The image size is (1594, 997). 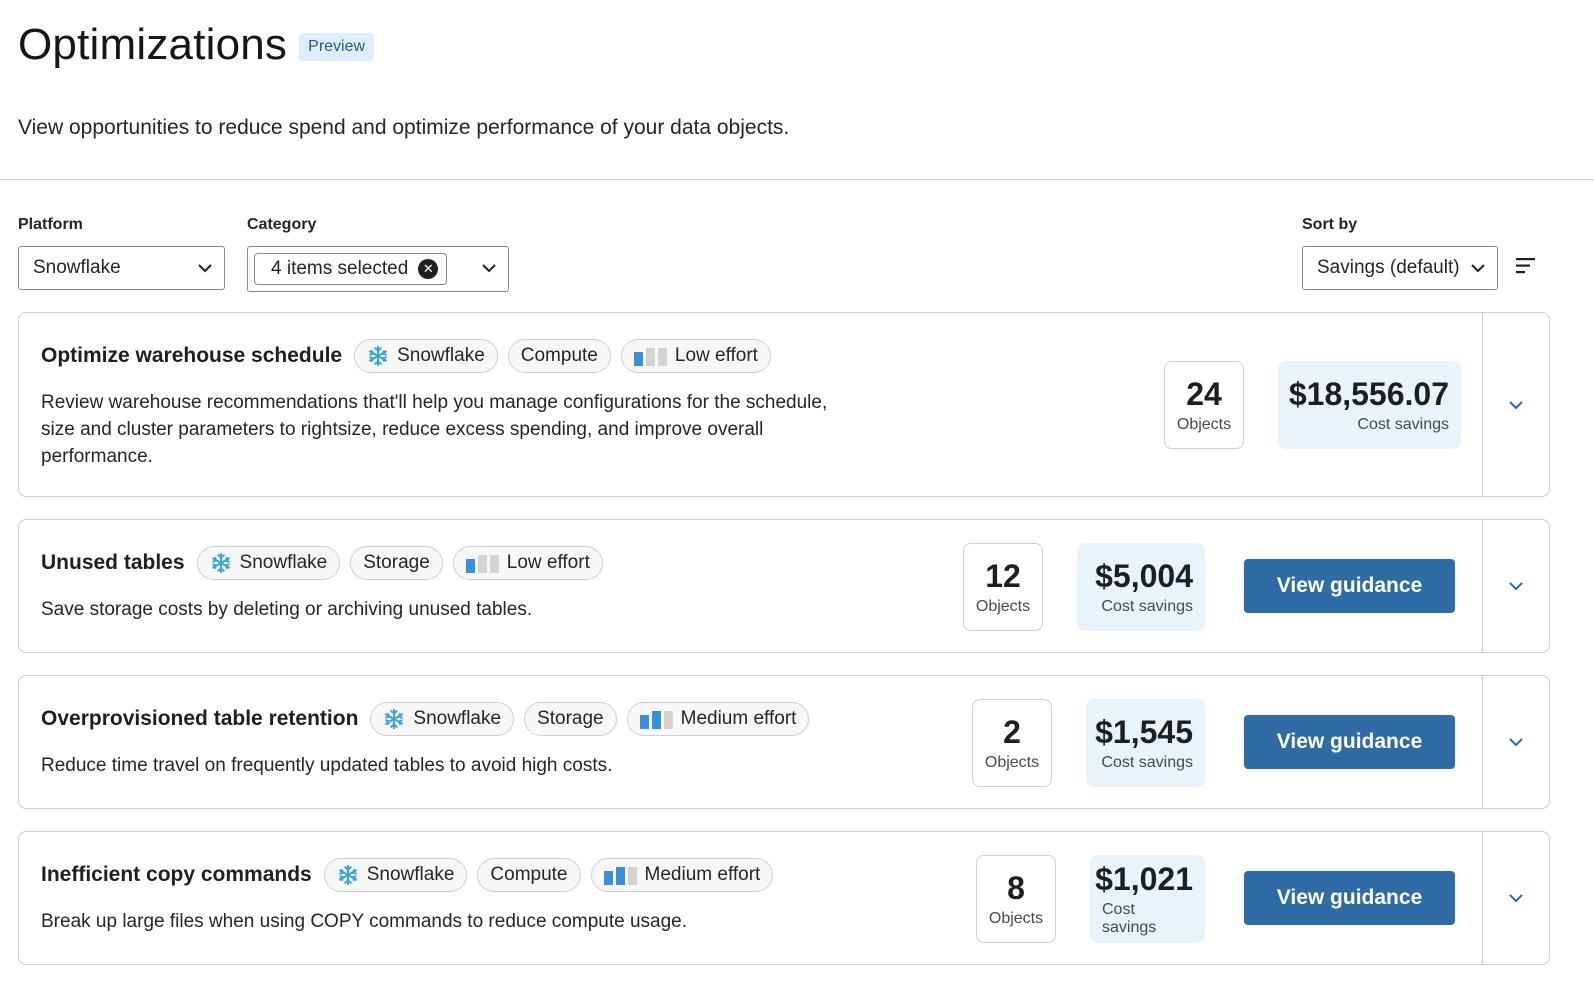 I want to click on objects-stat: 12 Objects, so click(x=1003, y=587).